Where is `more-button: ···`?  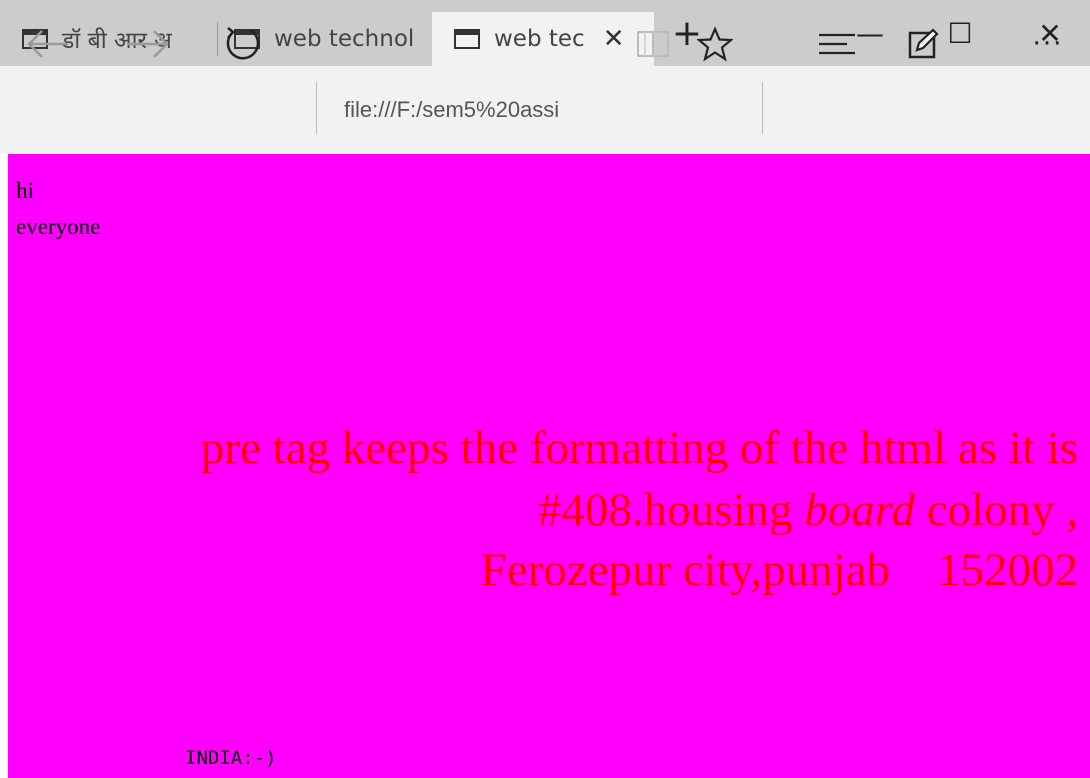
more-button: ··· is located at coordinates (1048, 44).